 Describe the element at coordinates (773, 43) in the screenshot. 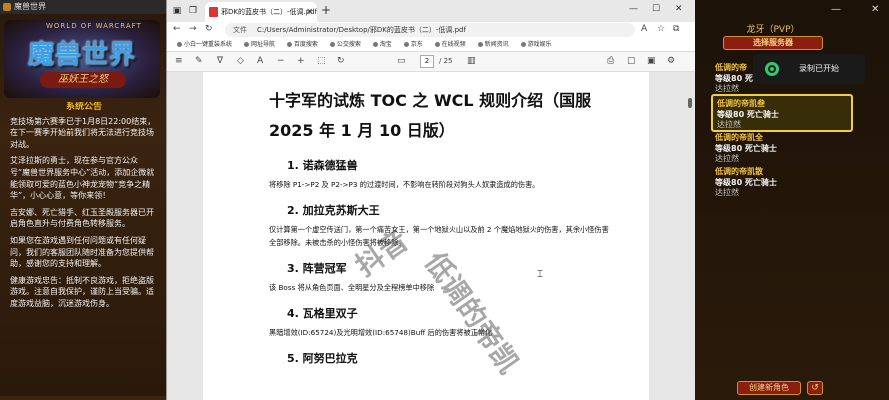

I see `select-server-button: 选择服务器` at that location.